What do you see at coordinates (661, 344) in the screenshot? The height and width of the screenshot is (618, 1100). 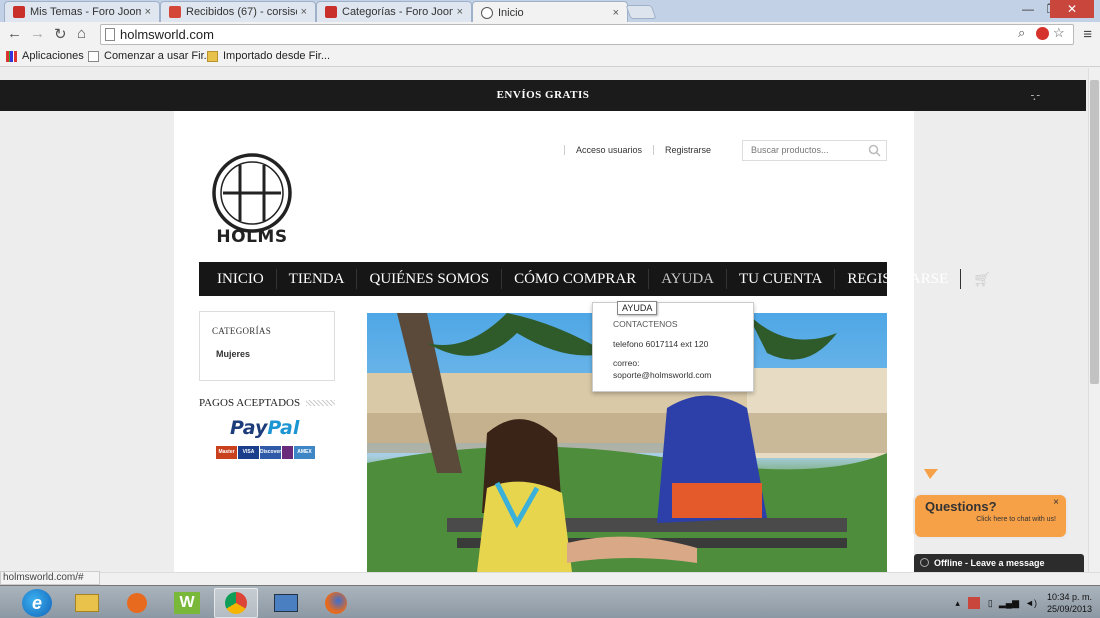 I see `phone-text: telefono 6017114 ext 120` at bounding box center [661, 344].